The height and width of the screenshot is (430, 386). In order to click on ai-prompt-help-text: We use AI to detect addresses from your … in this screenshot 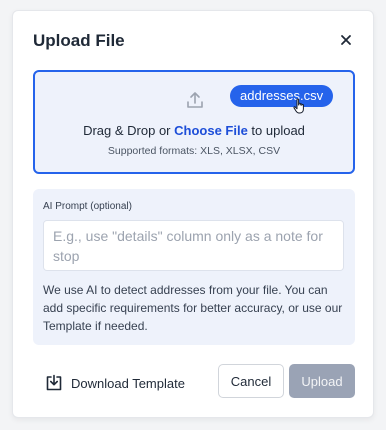, I will do `click(193, 308)`.